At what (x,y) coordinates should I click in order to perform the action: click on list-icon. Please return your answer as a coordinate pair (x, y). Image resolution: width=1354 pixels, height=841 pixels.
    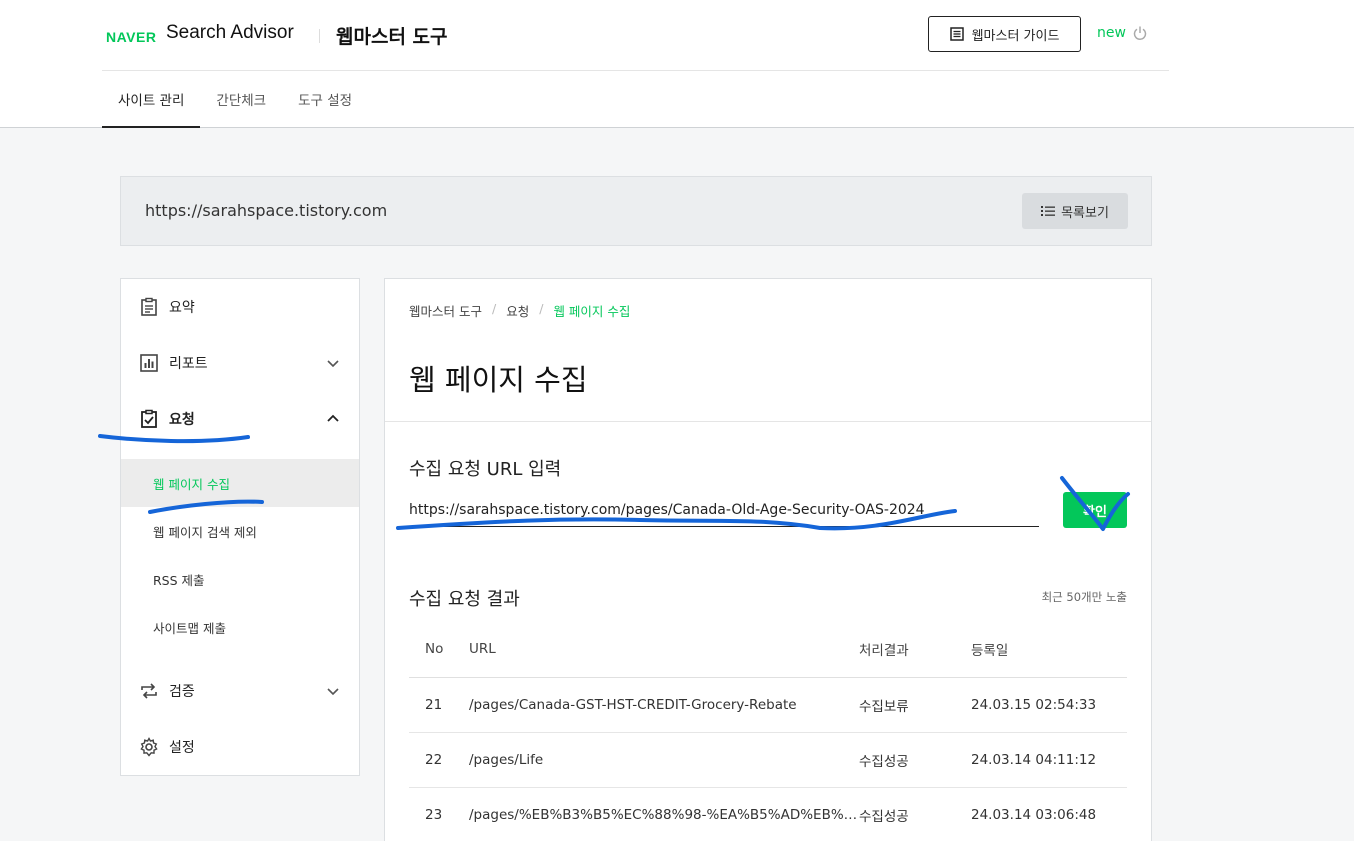
    Looking at the image, I should click on (1048, 211).